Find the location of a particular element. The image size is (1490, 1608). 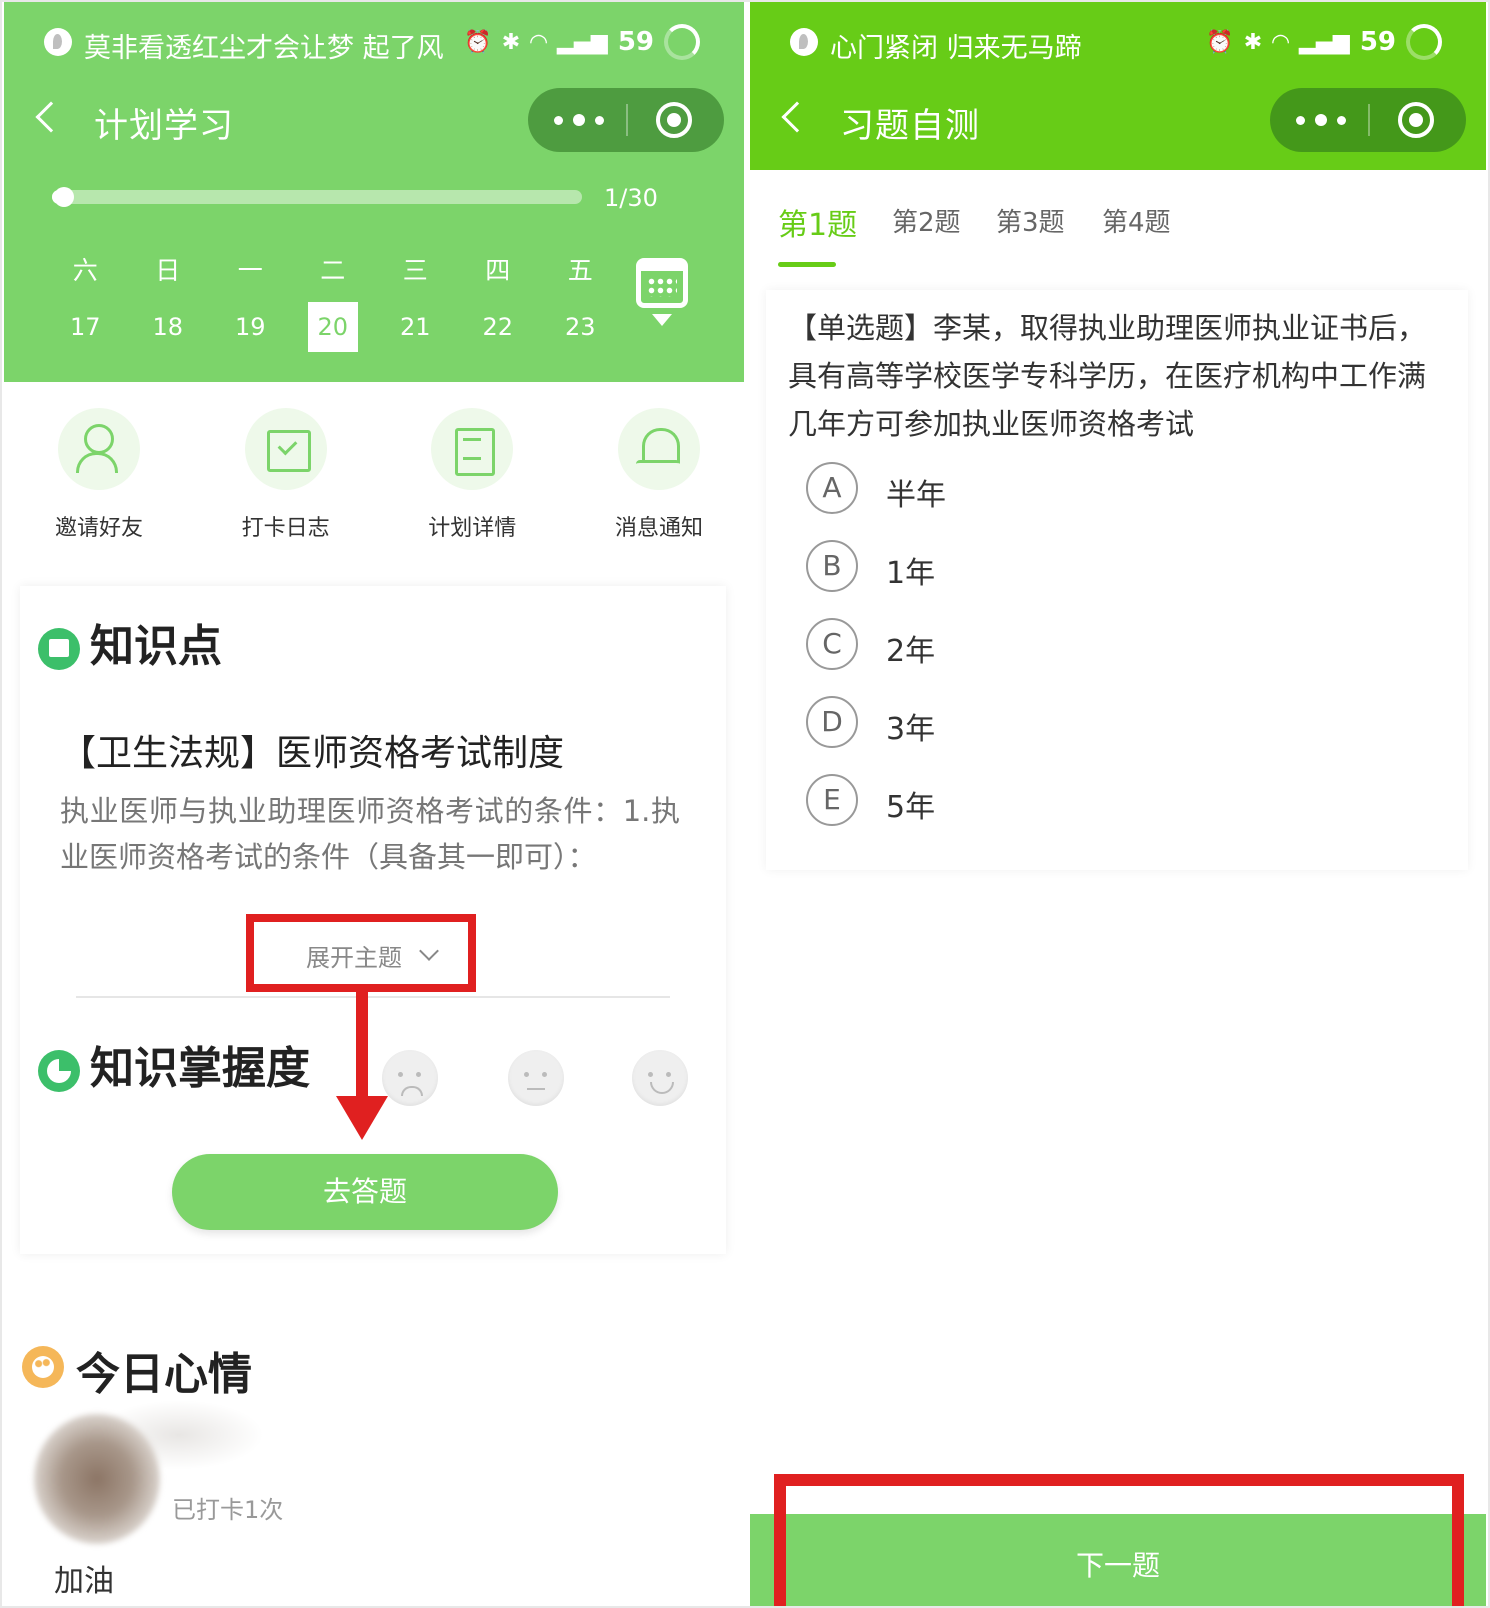

option-key: D is located at coordinates (832, 722).